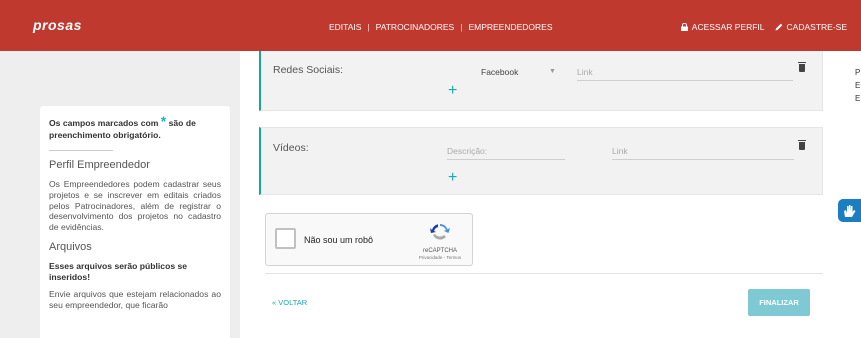 This screenshot has height=338, width=861. Describe the element at coordinates (452, 91) in the screenshot. I see `add-social-button: +` at that location.